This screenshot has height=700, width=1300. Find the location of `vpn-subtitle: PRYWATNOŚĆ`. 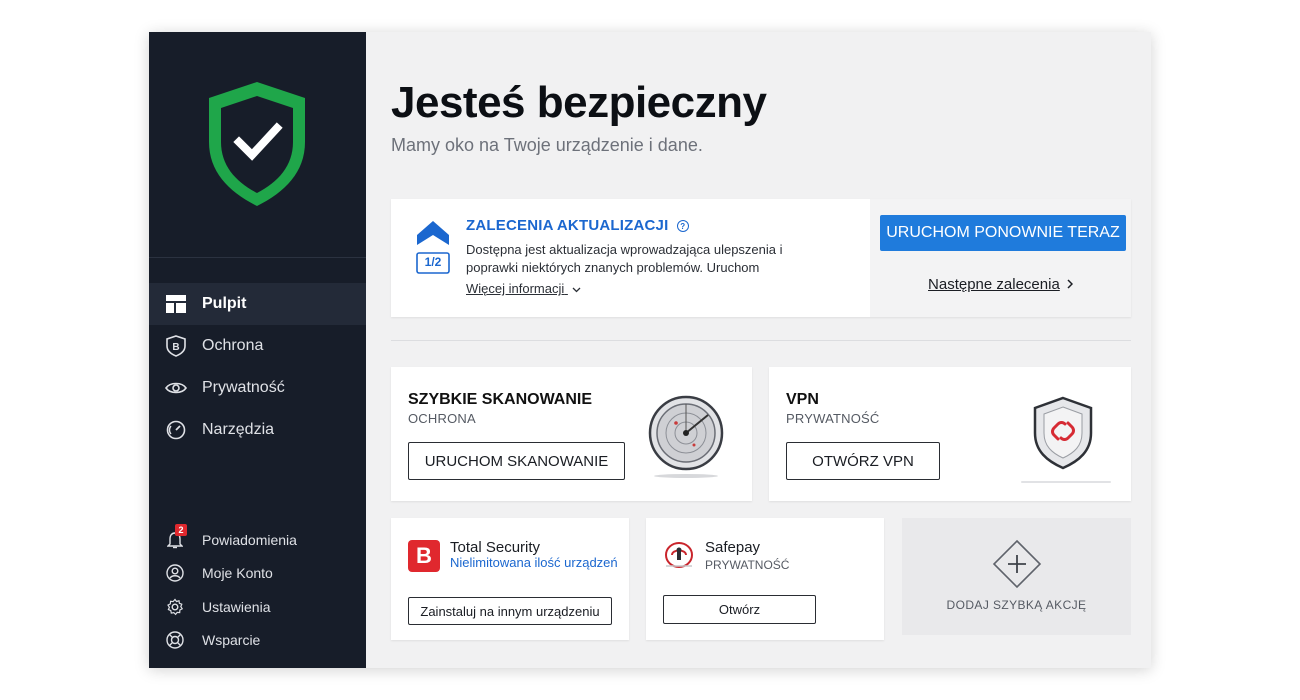

vpn-subtitle: PRYWATNOŚĆ is located at coordinates (833, 418).